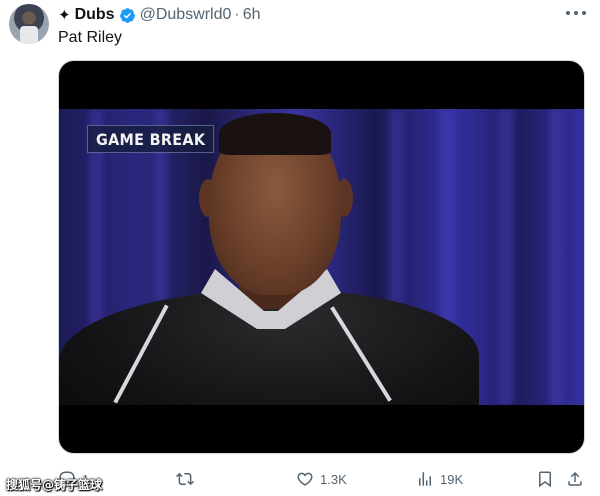 Image resolution: width=600 pixels, height=496 pixels. I want to click on share-icon, so click(575, 478).